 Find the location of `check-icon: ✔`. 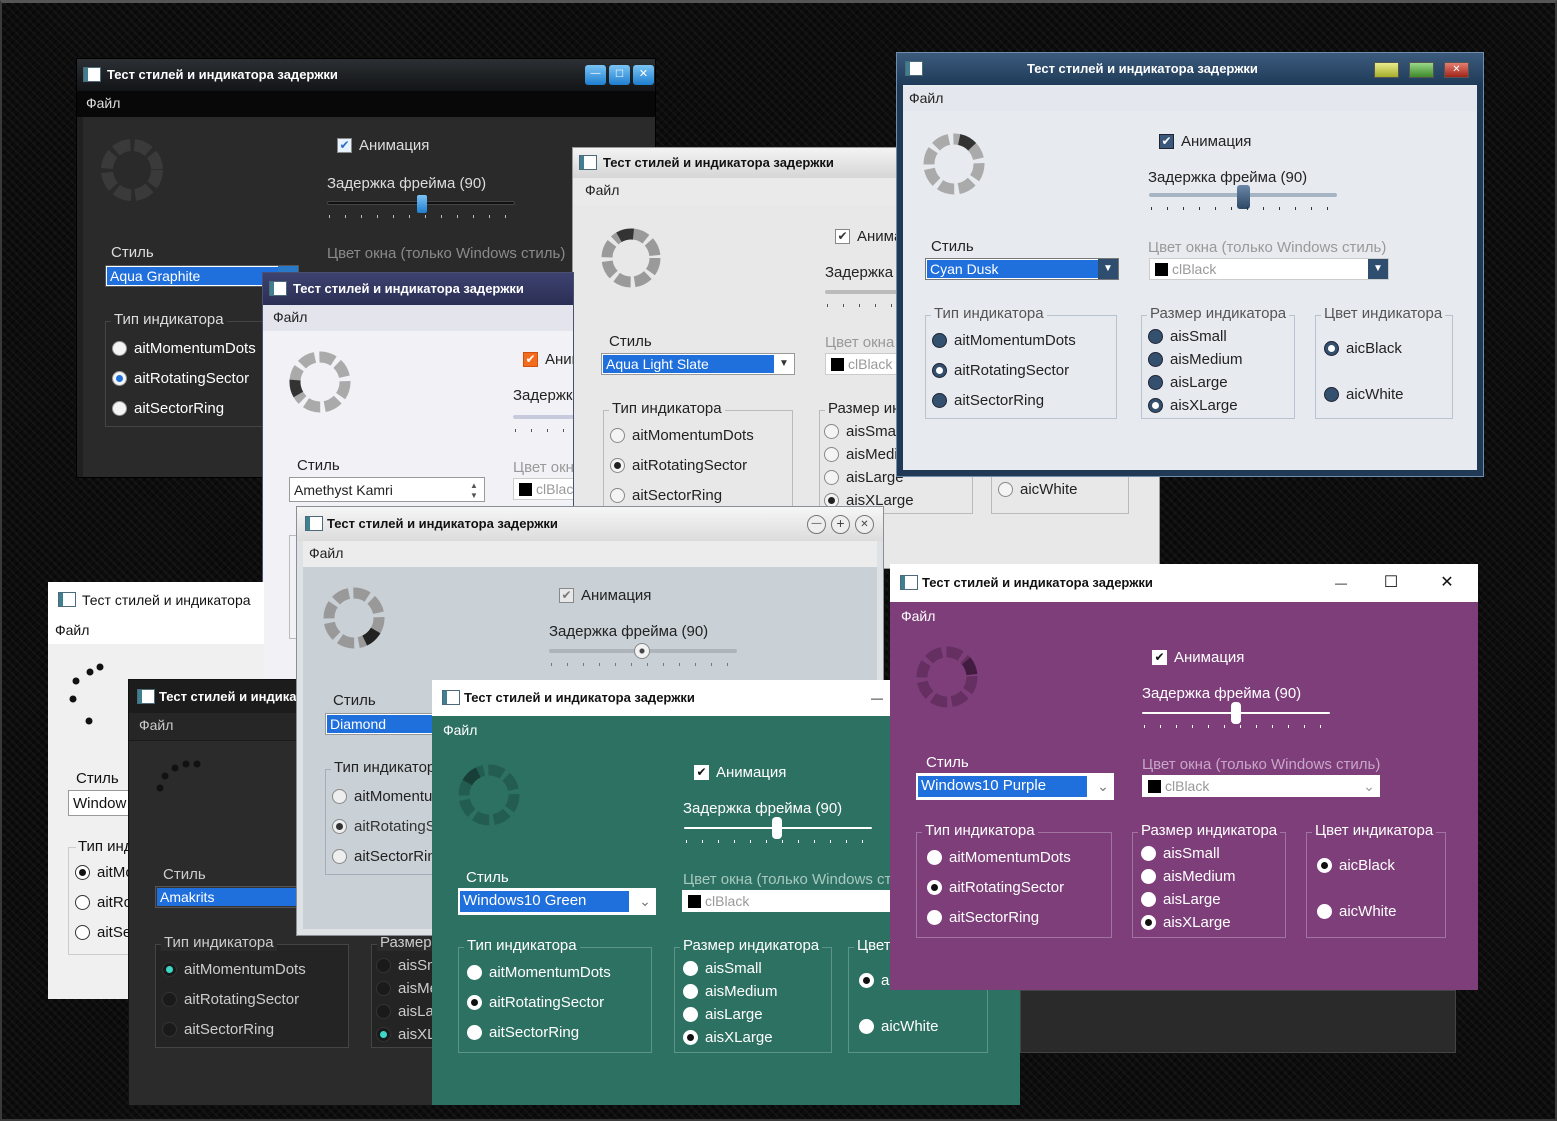

check-icon: ✔ is located at coordinates (530, 359).